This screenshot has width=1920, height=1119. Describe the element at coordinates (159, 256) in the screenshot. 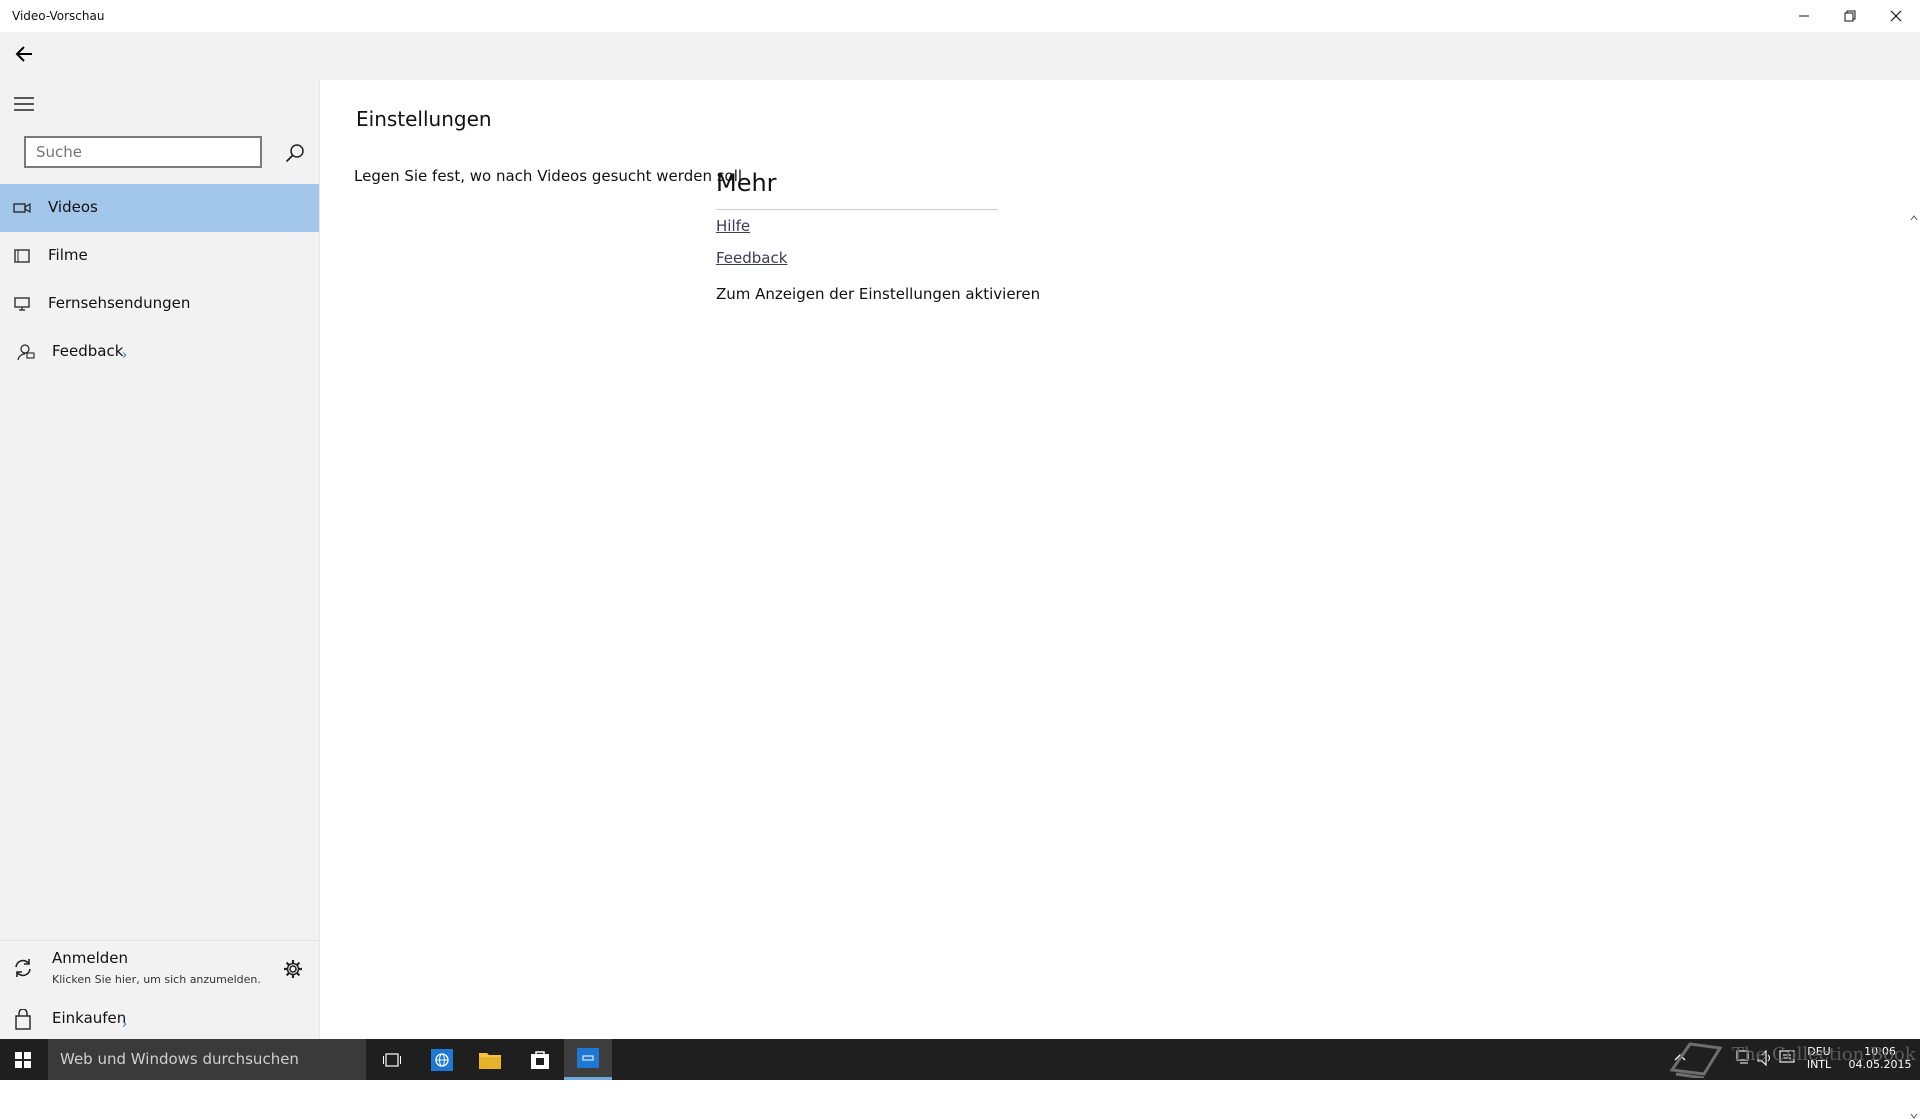

I see `sidebar-item-filme: Filme` at that location.